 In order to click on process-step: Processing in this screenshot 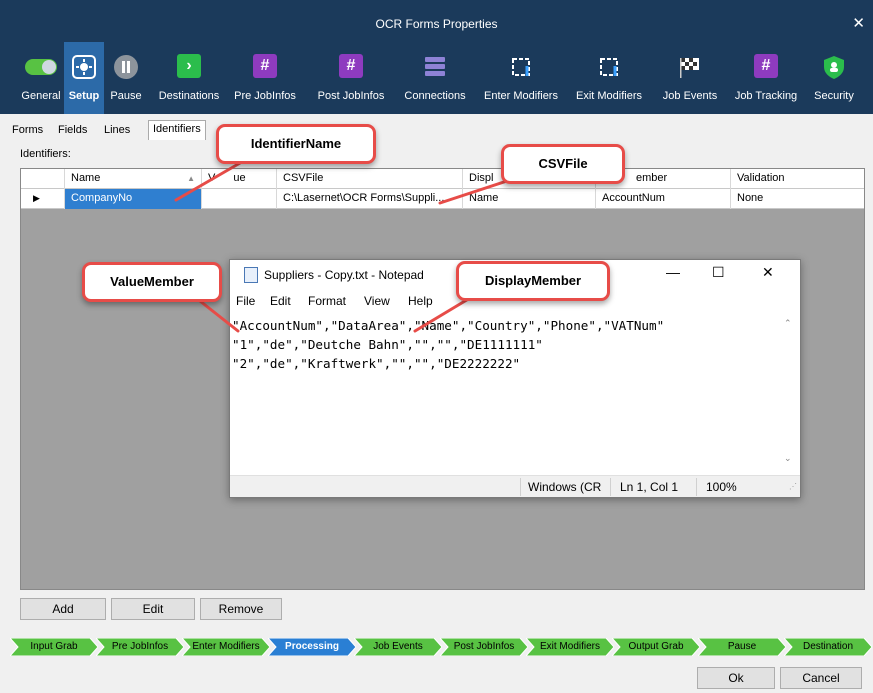, I will do `click(312, 647)`.